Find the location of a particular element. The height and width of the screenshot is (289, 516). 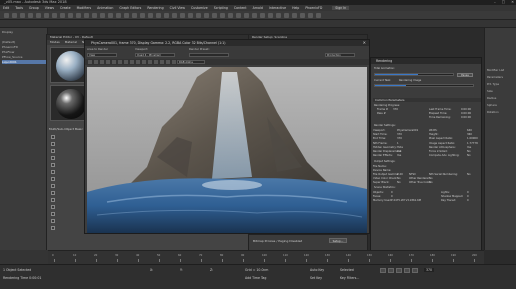

command-panel-row: Modifier List is located at coordinates (501, 70).